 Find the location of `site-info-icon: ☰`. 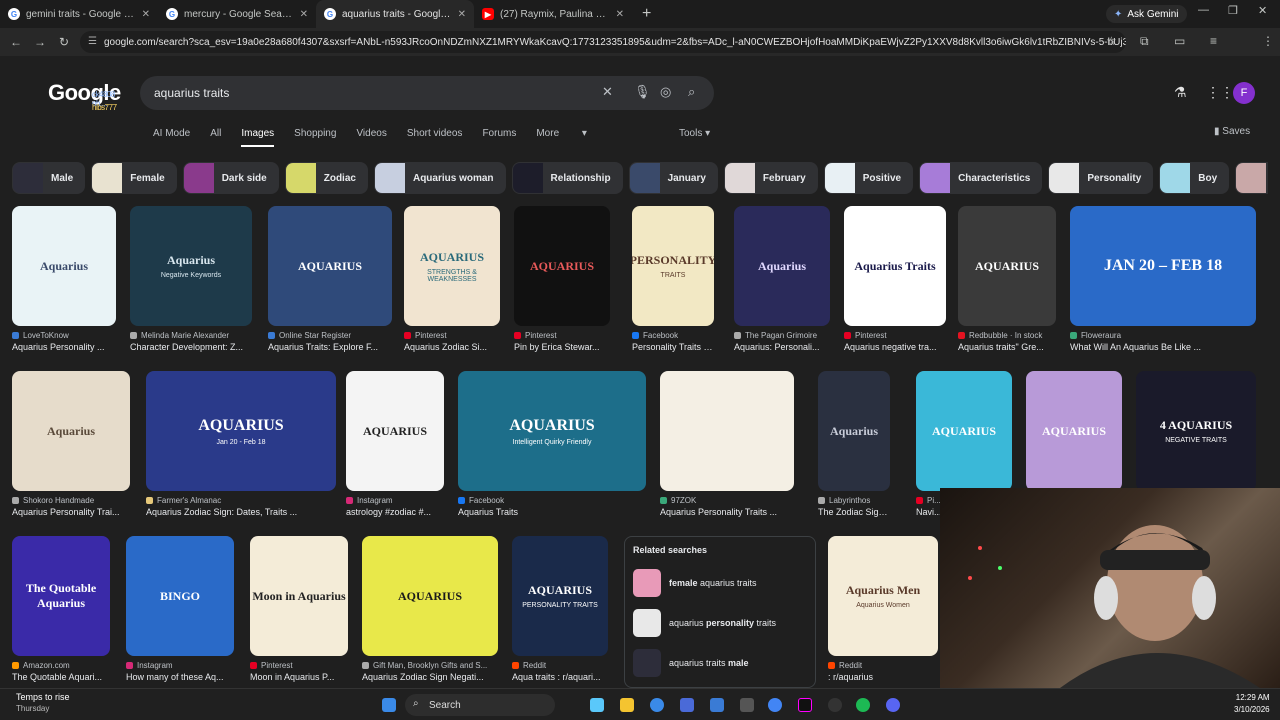

site-info-icon: ☰ is located at coordinates (92, 41).